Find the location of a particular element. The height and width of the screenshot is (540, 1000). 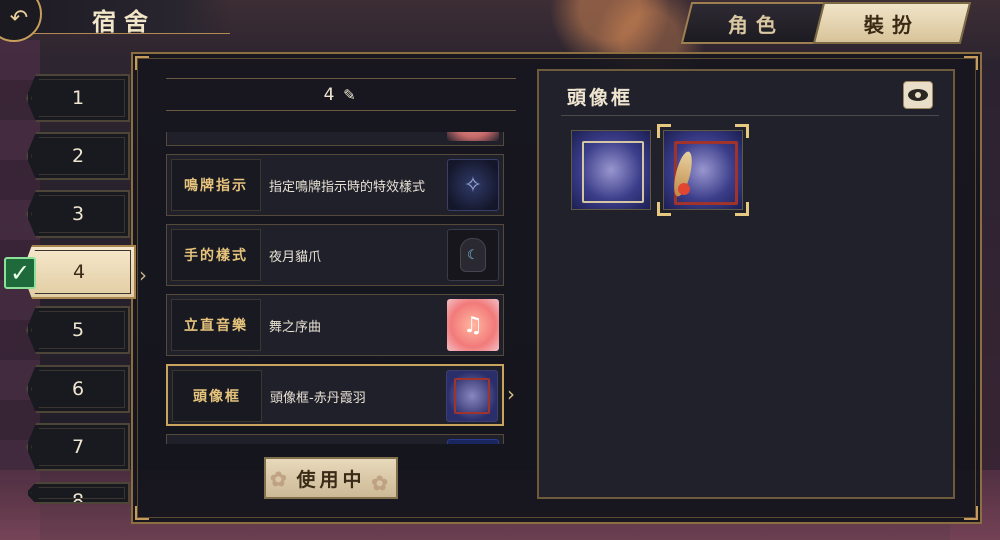

row-value: 頭像框-赤丹霞羽 is located at coordinates (318, 398).